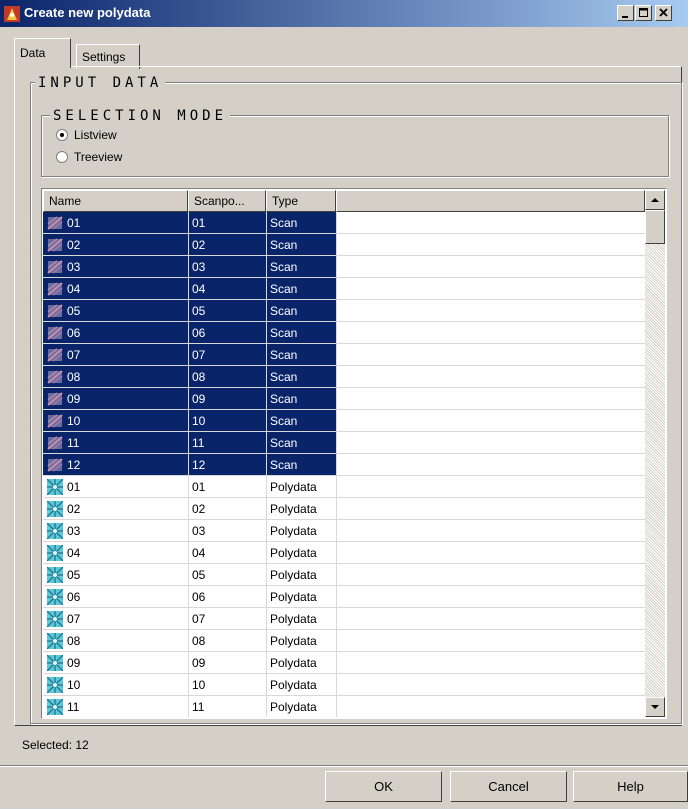 This screenshot has width=688, height=809. I want to click on list-row: 10 10 Polydata, so click(344, 685).